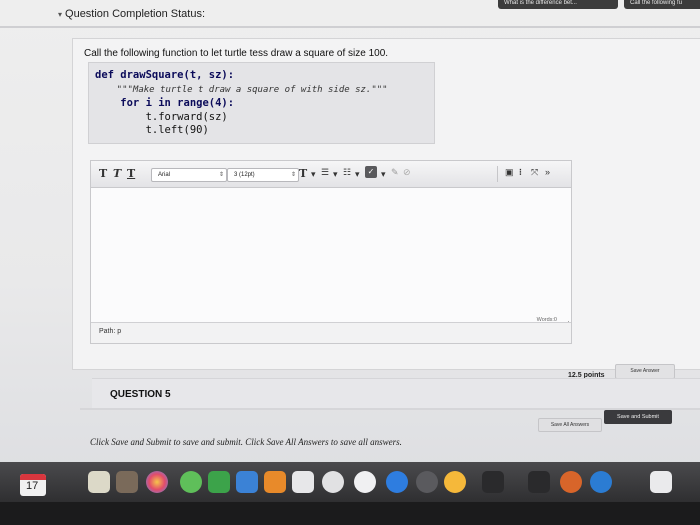  What do you see at coordinates (333, 482) in the screenshot?
I see `block-icon` at bounding box center [333, 482].